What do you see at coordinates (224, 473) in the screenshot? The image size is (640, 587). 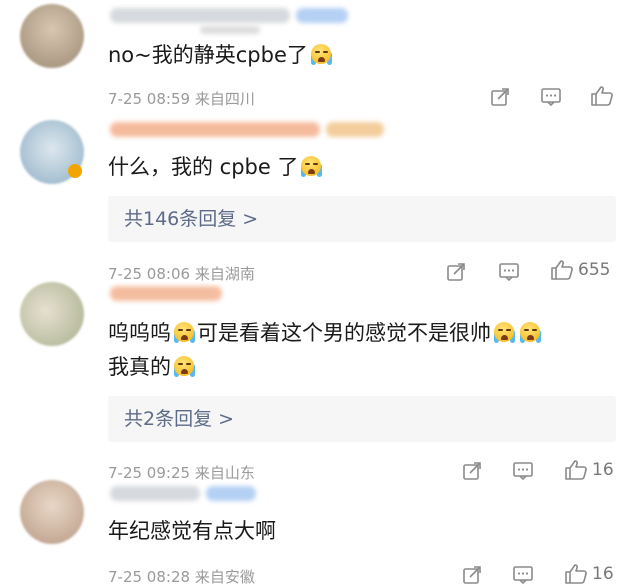 I see `comment-location: 来自山东` at bounding box center [224, 473].